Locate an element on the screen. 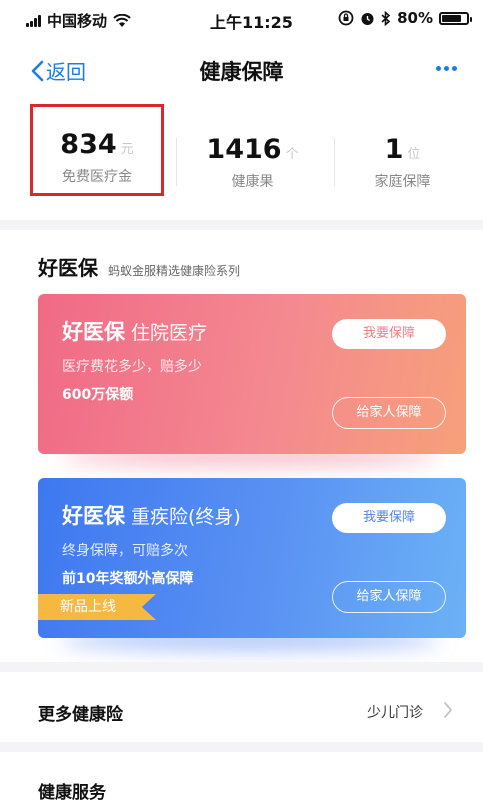 The image size is (483, 805). stat-value: 1416 is located at coordinates (244, 149).